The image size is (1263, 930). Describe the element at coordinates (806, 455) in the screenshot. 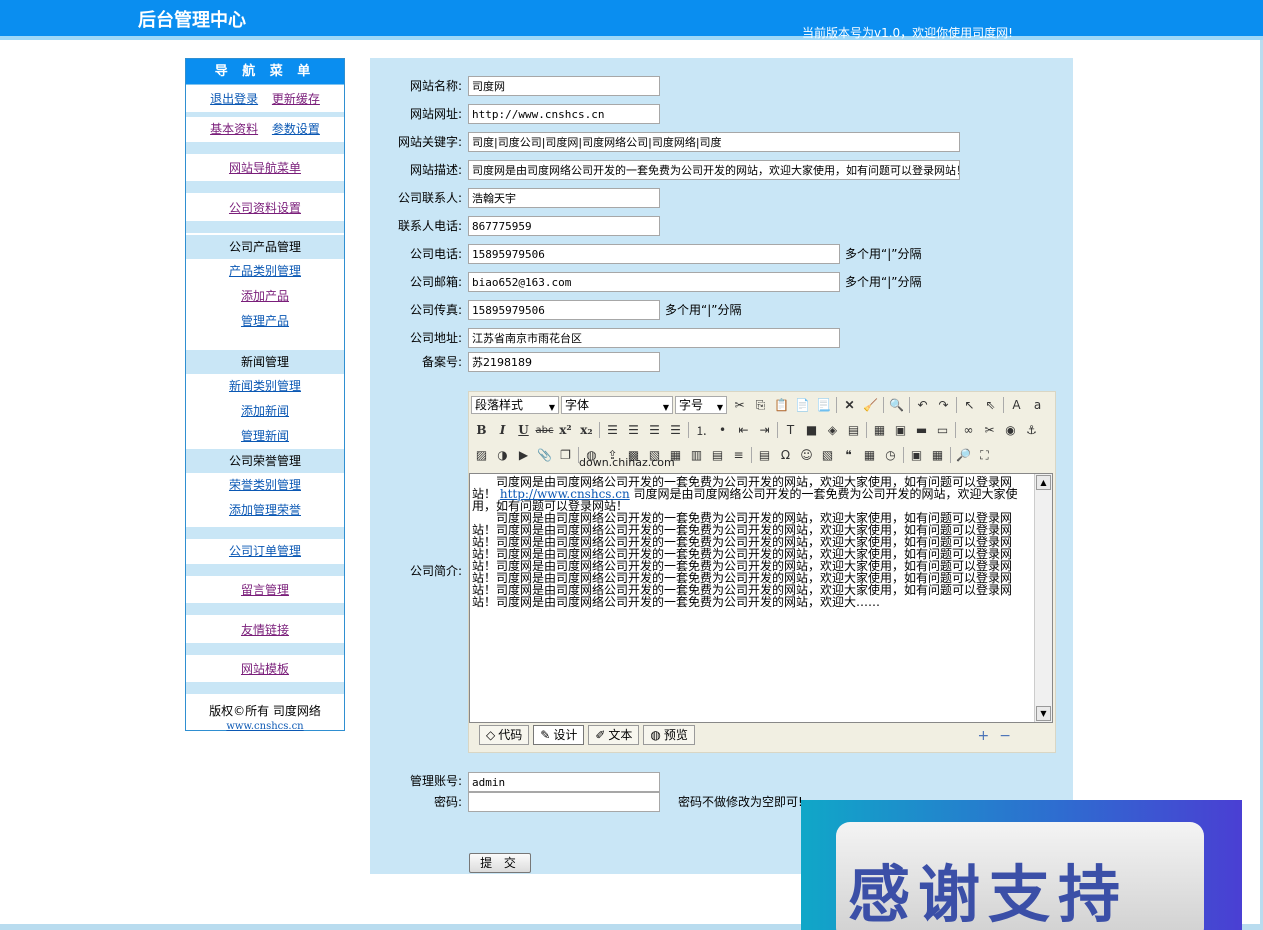

I see `emoticon-icon: ☺` at that location.